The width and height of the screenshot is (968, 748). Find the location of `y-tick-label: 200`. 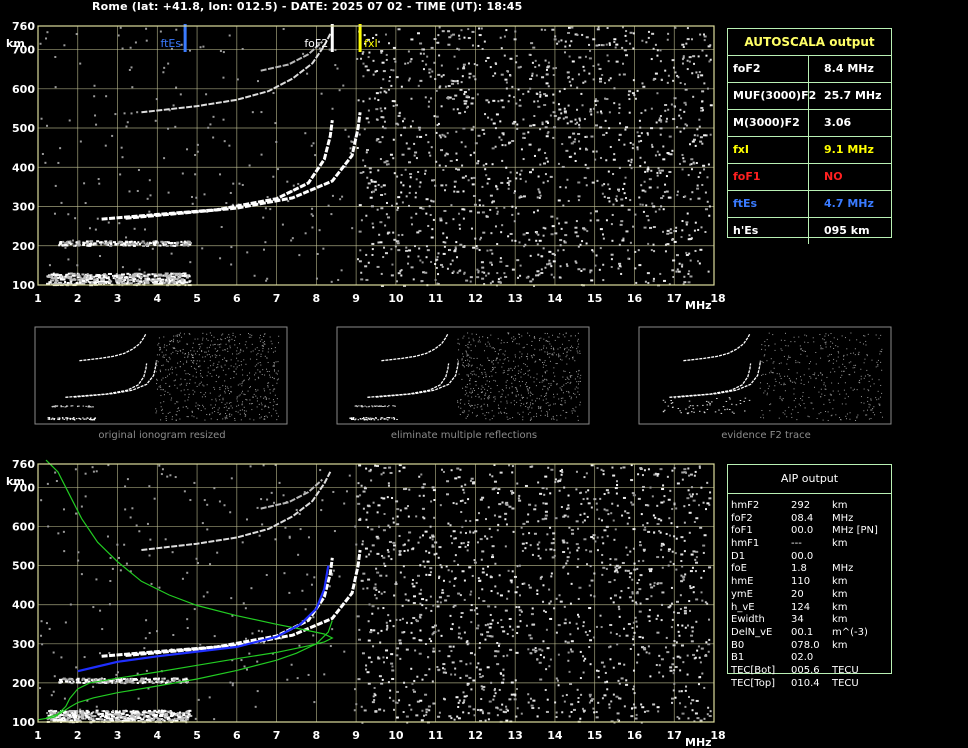

y-tick-label: 200 is located at coordinates (23, 246).